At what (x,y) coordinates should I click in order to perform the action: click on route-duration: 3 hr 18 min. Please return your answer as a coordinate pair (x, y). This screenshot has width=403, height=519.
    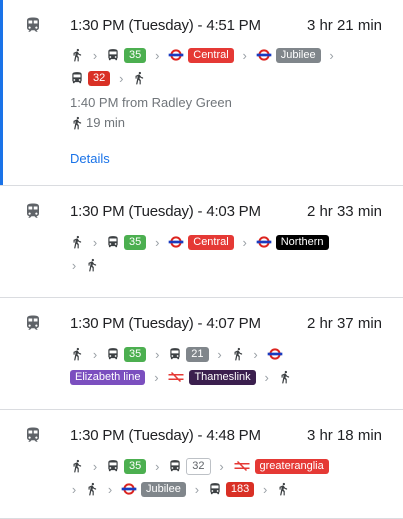
    Looking at the image, I should click on (344, 435).